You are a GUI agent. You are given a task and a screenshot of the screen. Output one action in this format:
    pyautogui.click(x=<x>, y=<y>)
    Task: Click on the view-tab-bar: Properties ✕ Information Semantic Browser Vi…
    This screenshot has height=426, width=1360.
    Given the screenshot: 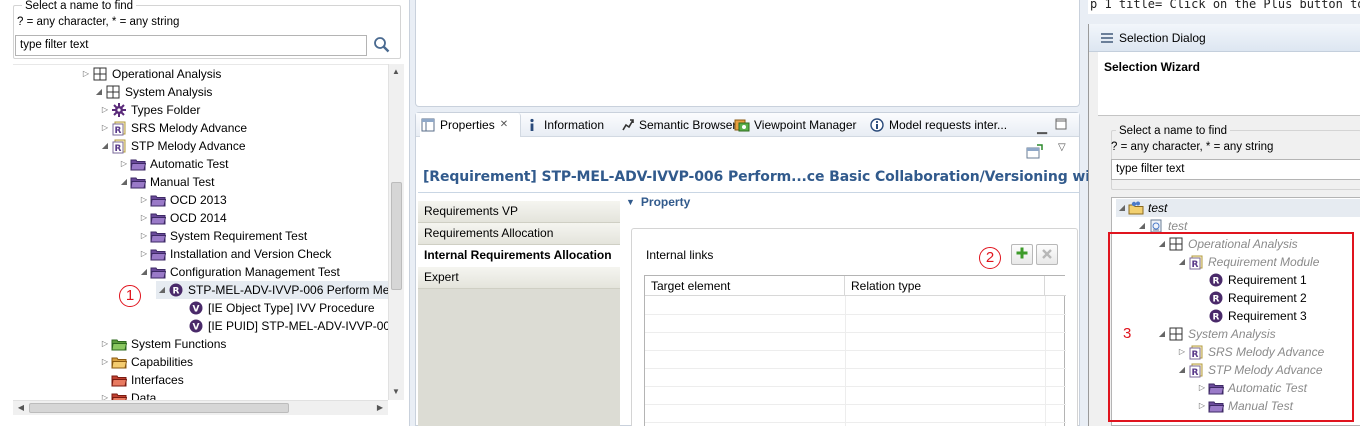 What is the action you would take?
    pyautogui.click(x=747, y=125)
    